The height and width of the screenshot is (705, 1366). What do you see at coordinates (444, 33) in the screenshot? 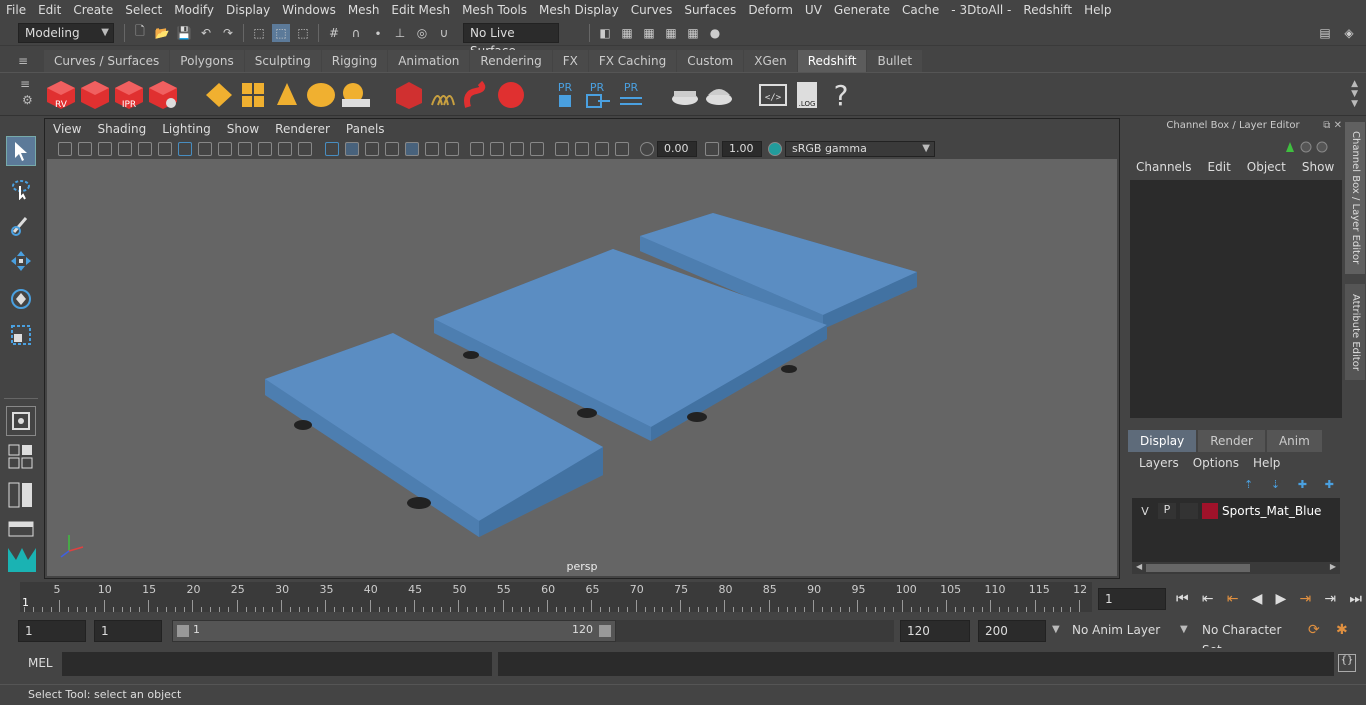
I see `magnet-icon: ∪` at bounding box center [444, 33].